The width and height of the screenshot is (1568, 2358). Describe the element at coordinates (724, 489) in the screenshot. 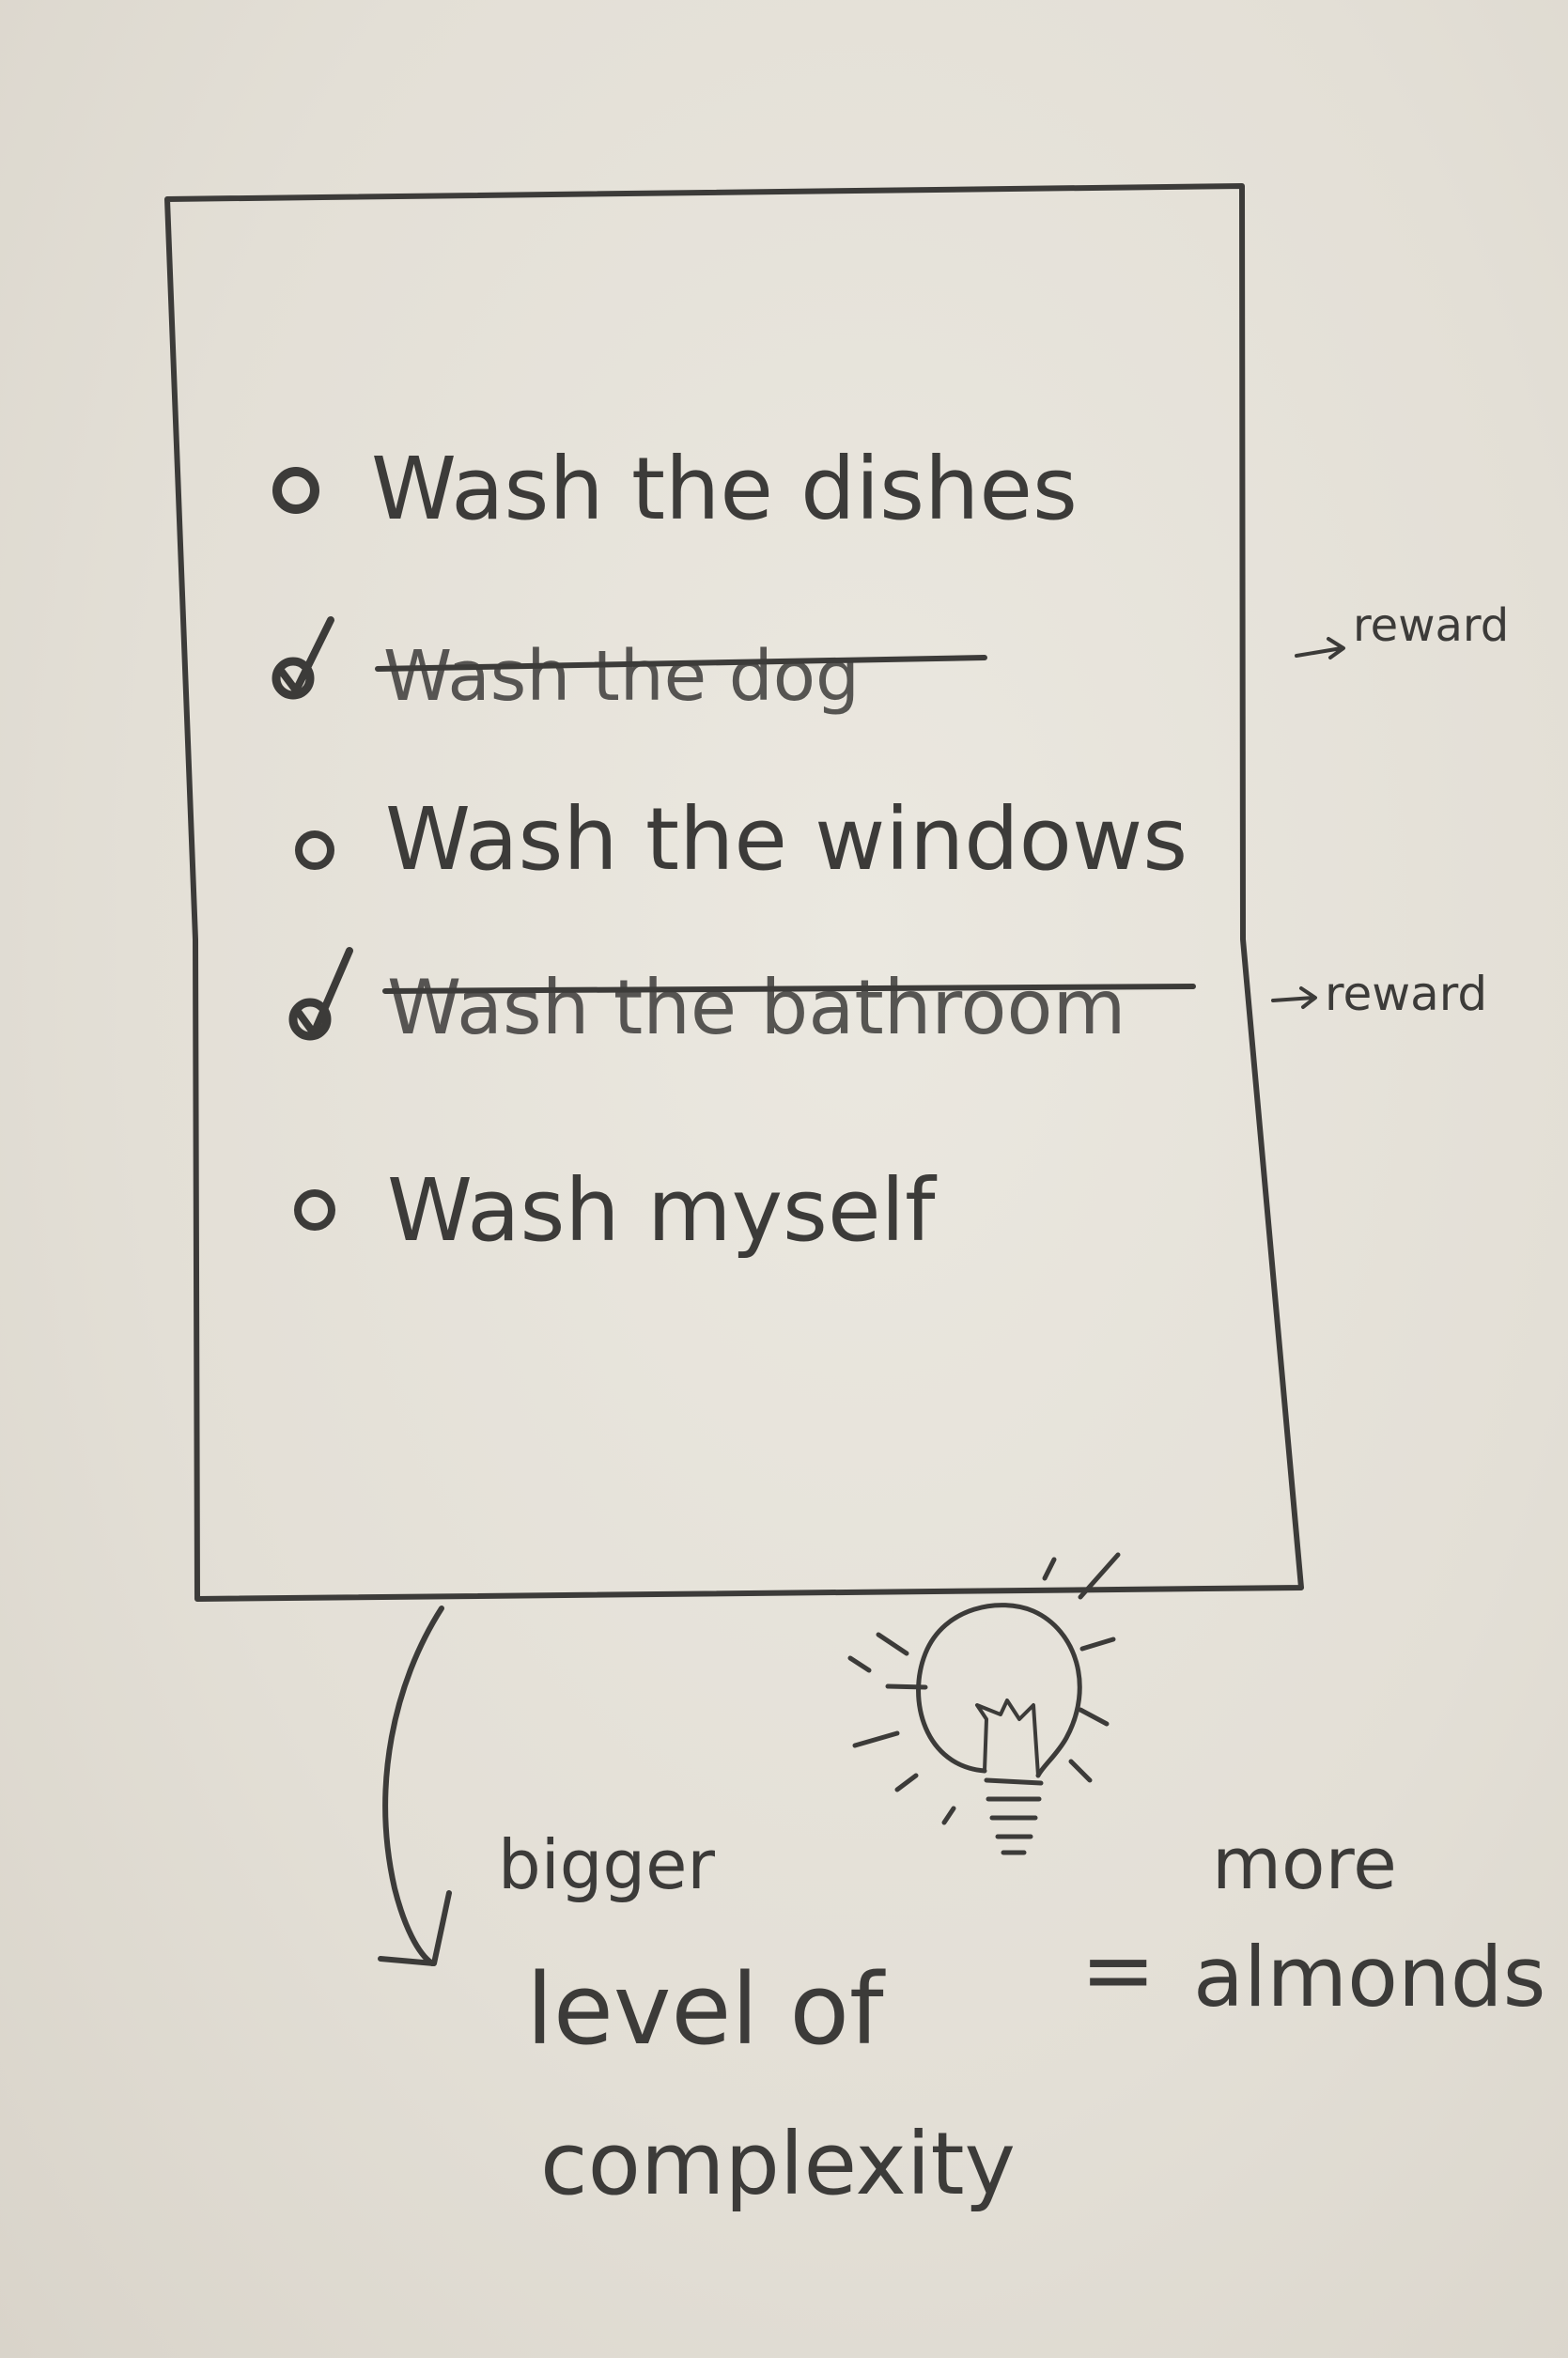

I see `item-label: Wash the dishes` at that location.